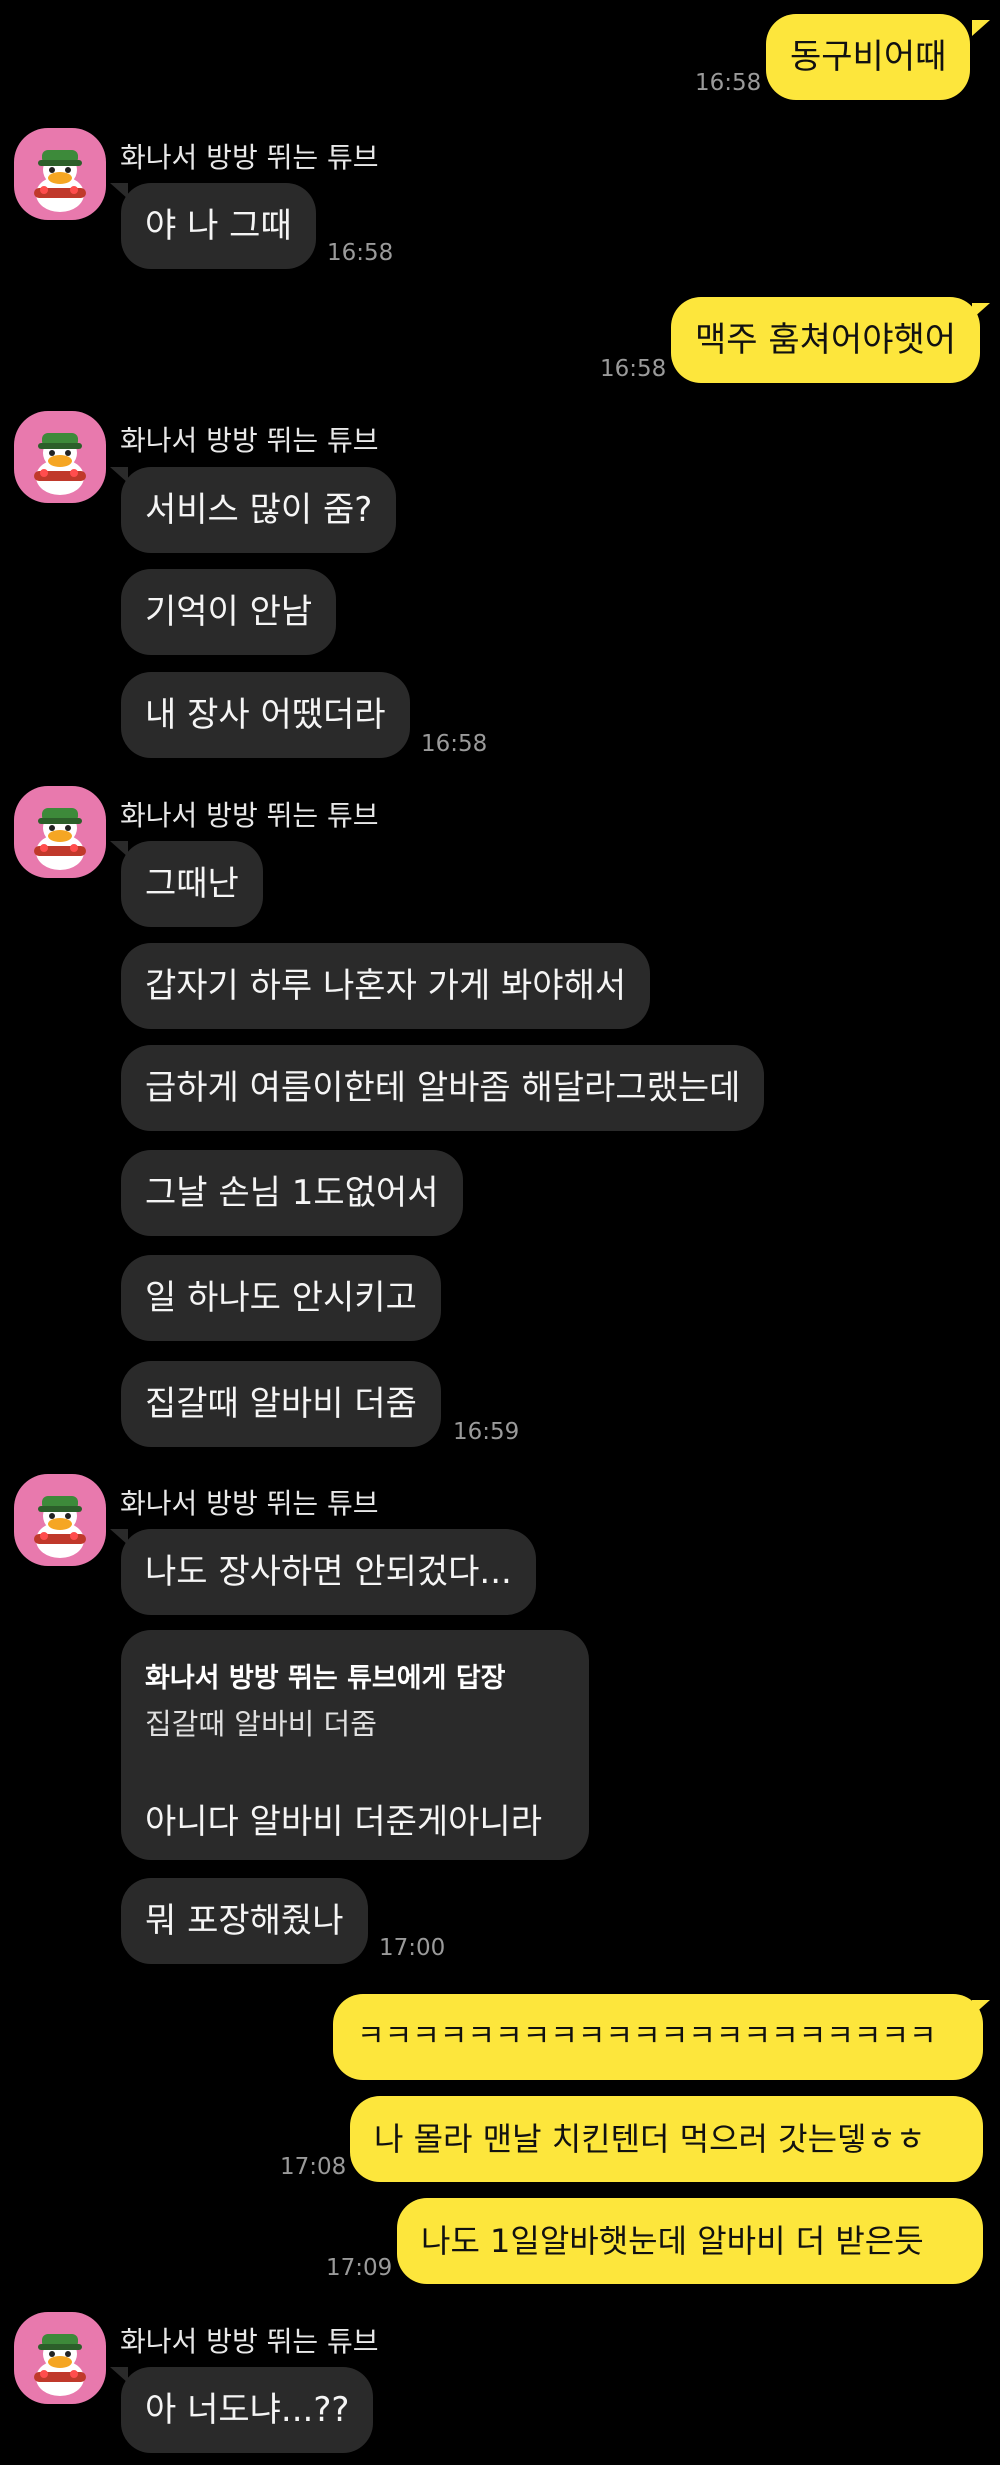 This screenshot has width=1000, height=2465. What do you see at coordinates (343, 1822) in the screenshot?
I see `reply-text: 아니다 알바비 더준게아니라` at bounding box center [343, 1822].